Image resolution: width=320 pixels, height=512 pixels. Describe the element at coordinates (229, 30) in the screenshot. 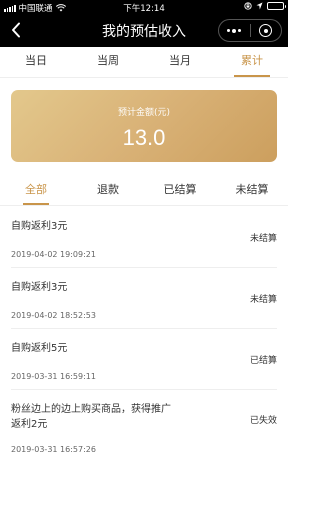

I see `more-dots-icon` at that location.